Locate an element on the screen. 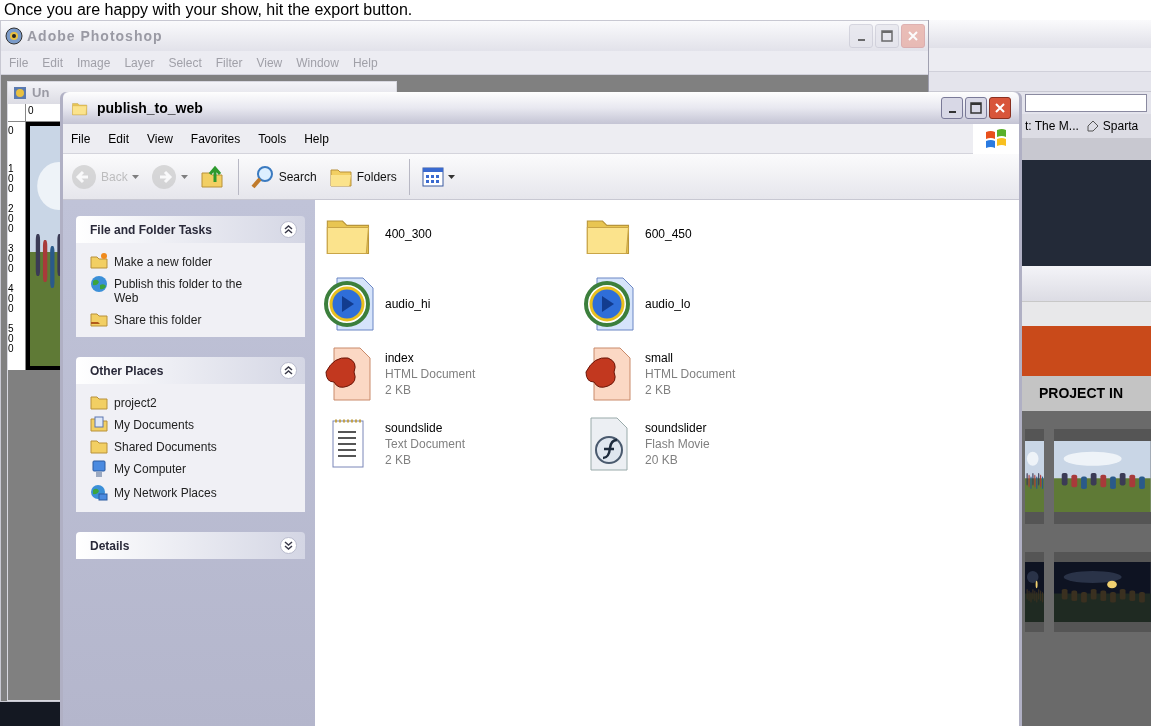  close-button is located at coordinates (1000, 108).